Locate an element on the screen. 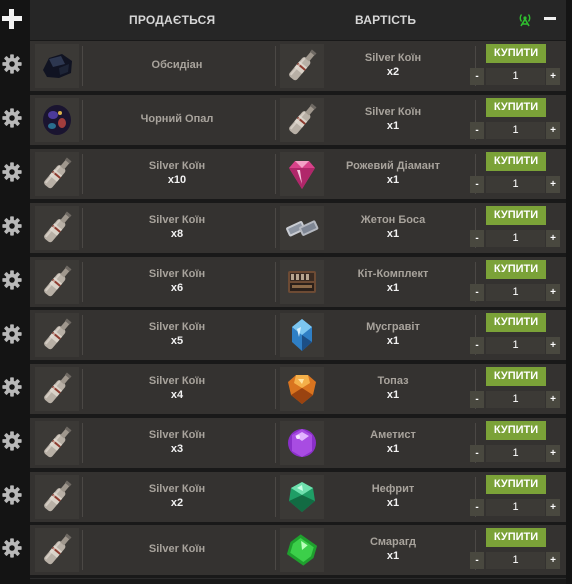 This screenshot has height=584, width=572. sell-item-name: Чорний Опал is located at coordinates (177, 119).